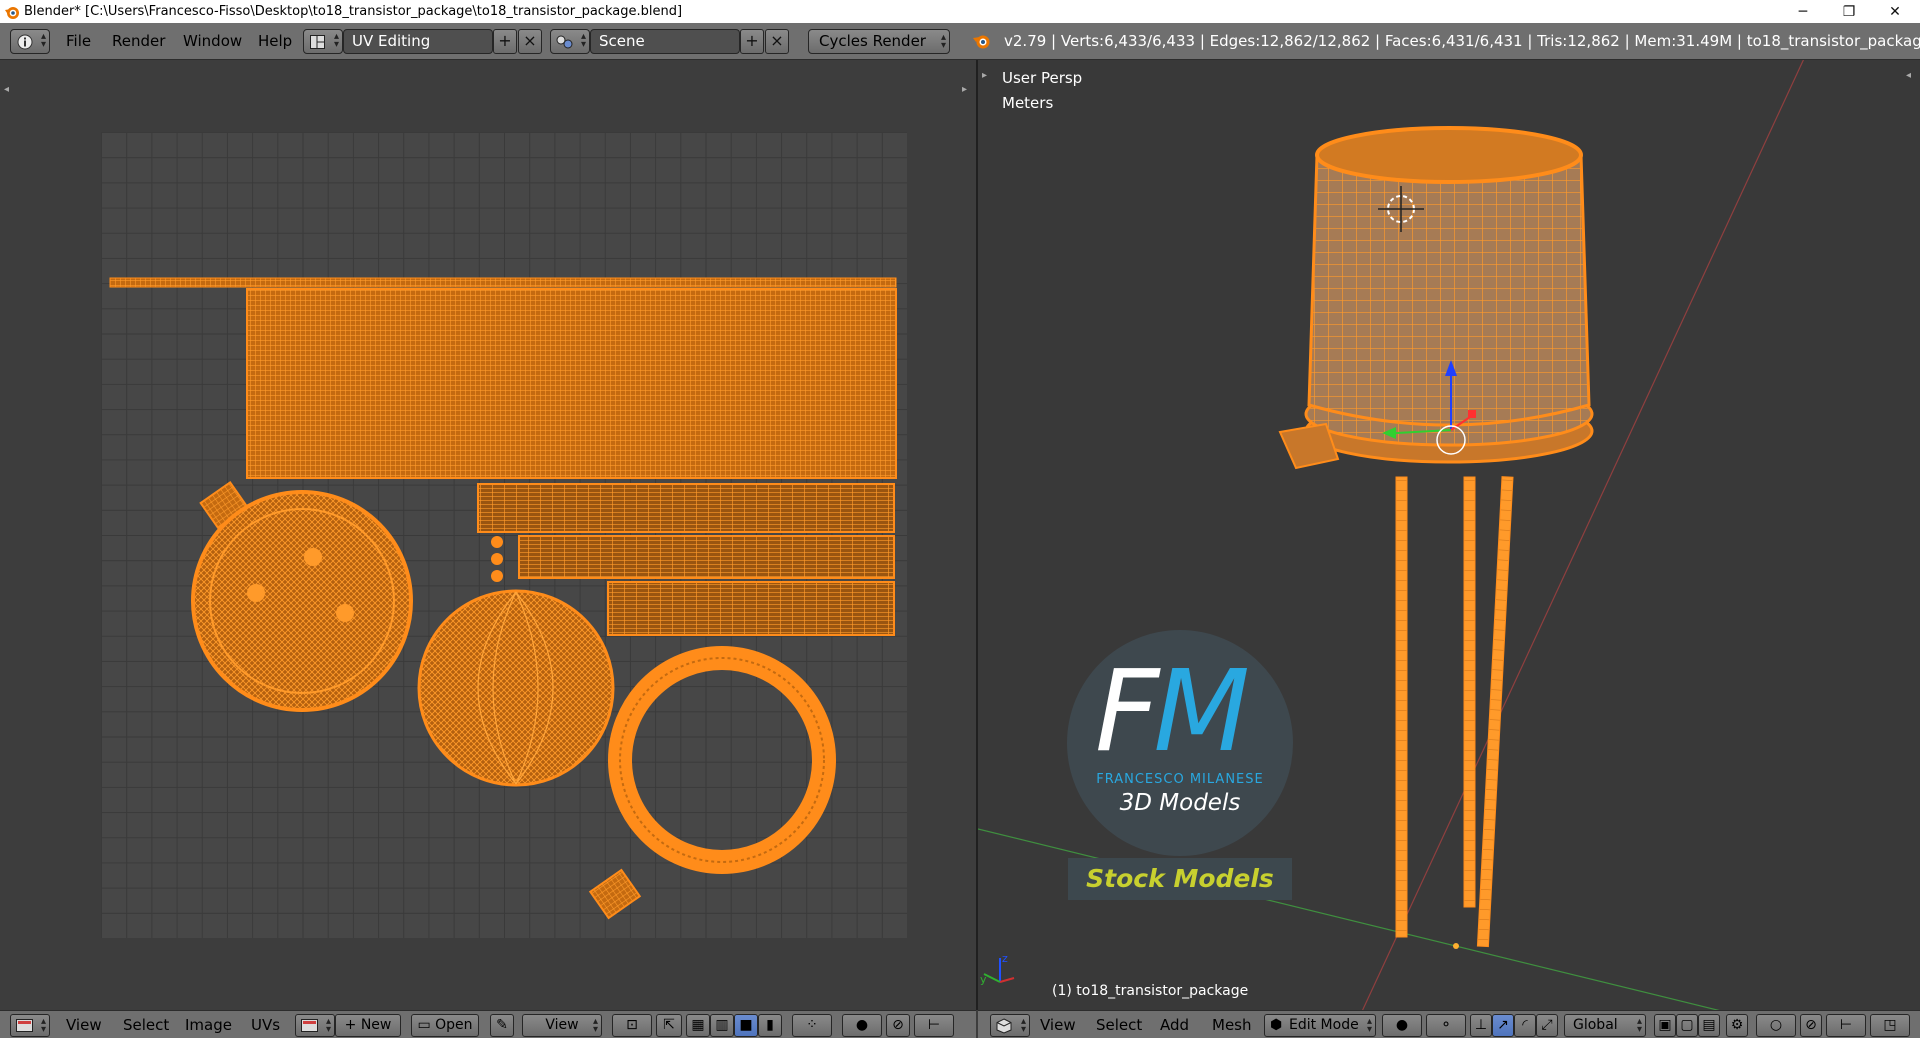 This screenshot has width=1920, height=1038. What do you see at coordinates (570, 41) in the screenshot?
I see `scene-selector: ▴ ▾` at bounding box center [570, 41].